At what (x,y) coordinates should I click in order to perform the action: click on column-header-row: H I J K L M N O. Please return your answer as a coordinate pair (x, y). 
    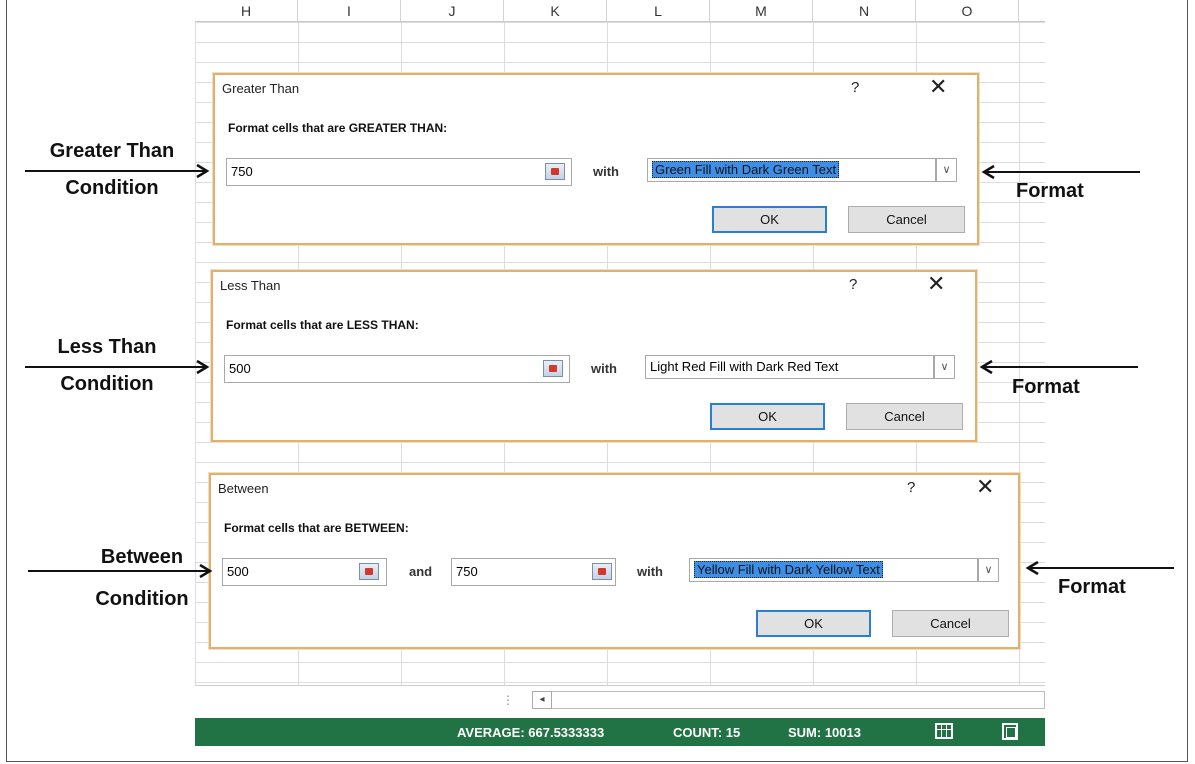
    Looking at the image, I should click on (620, 11).